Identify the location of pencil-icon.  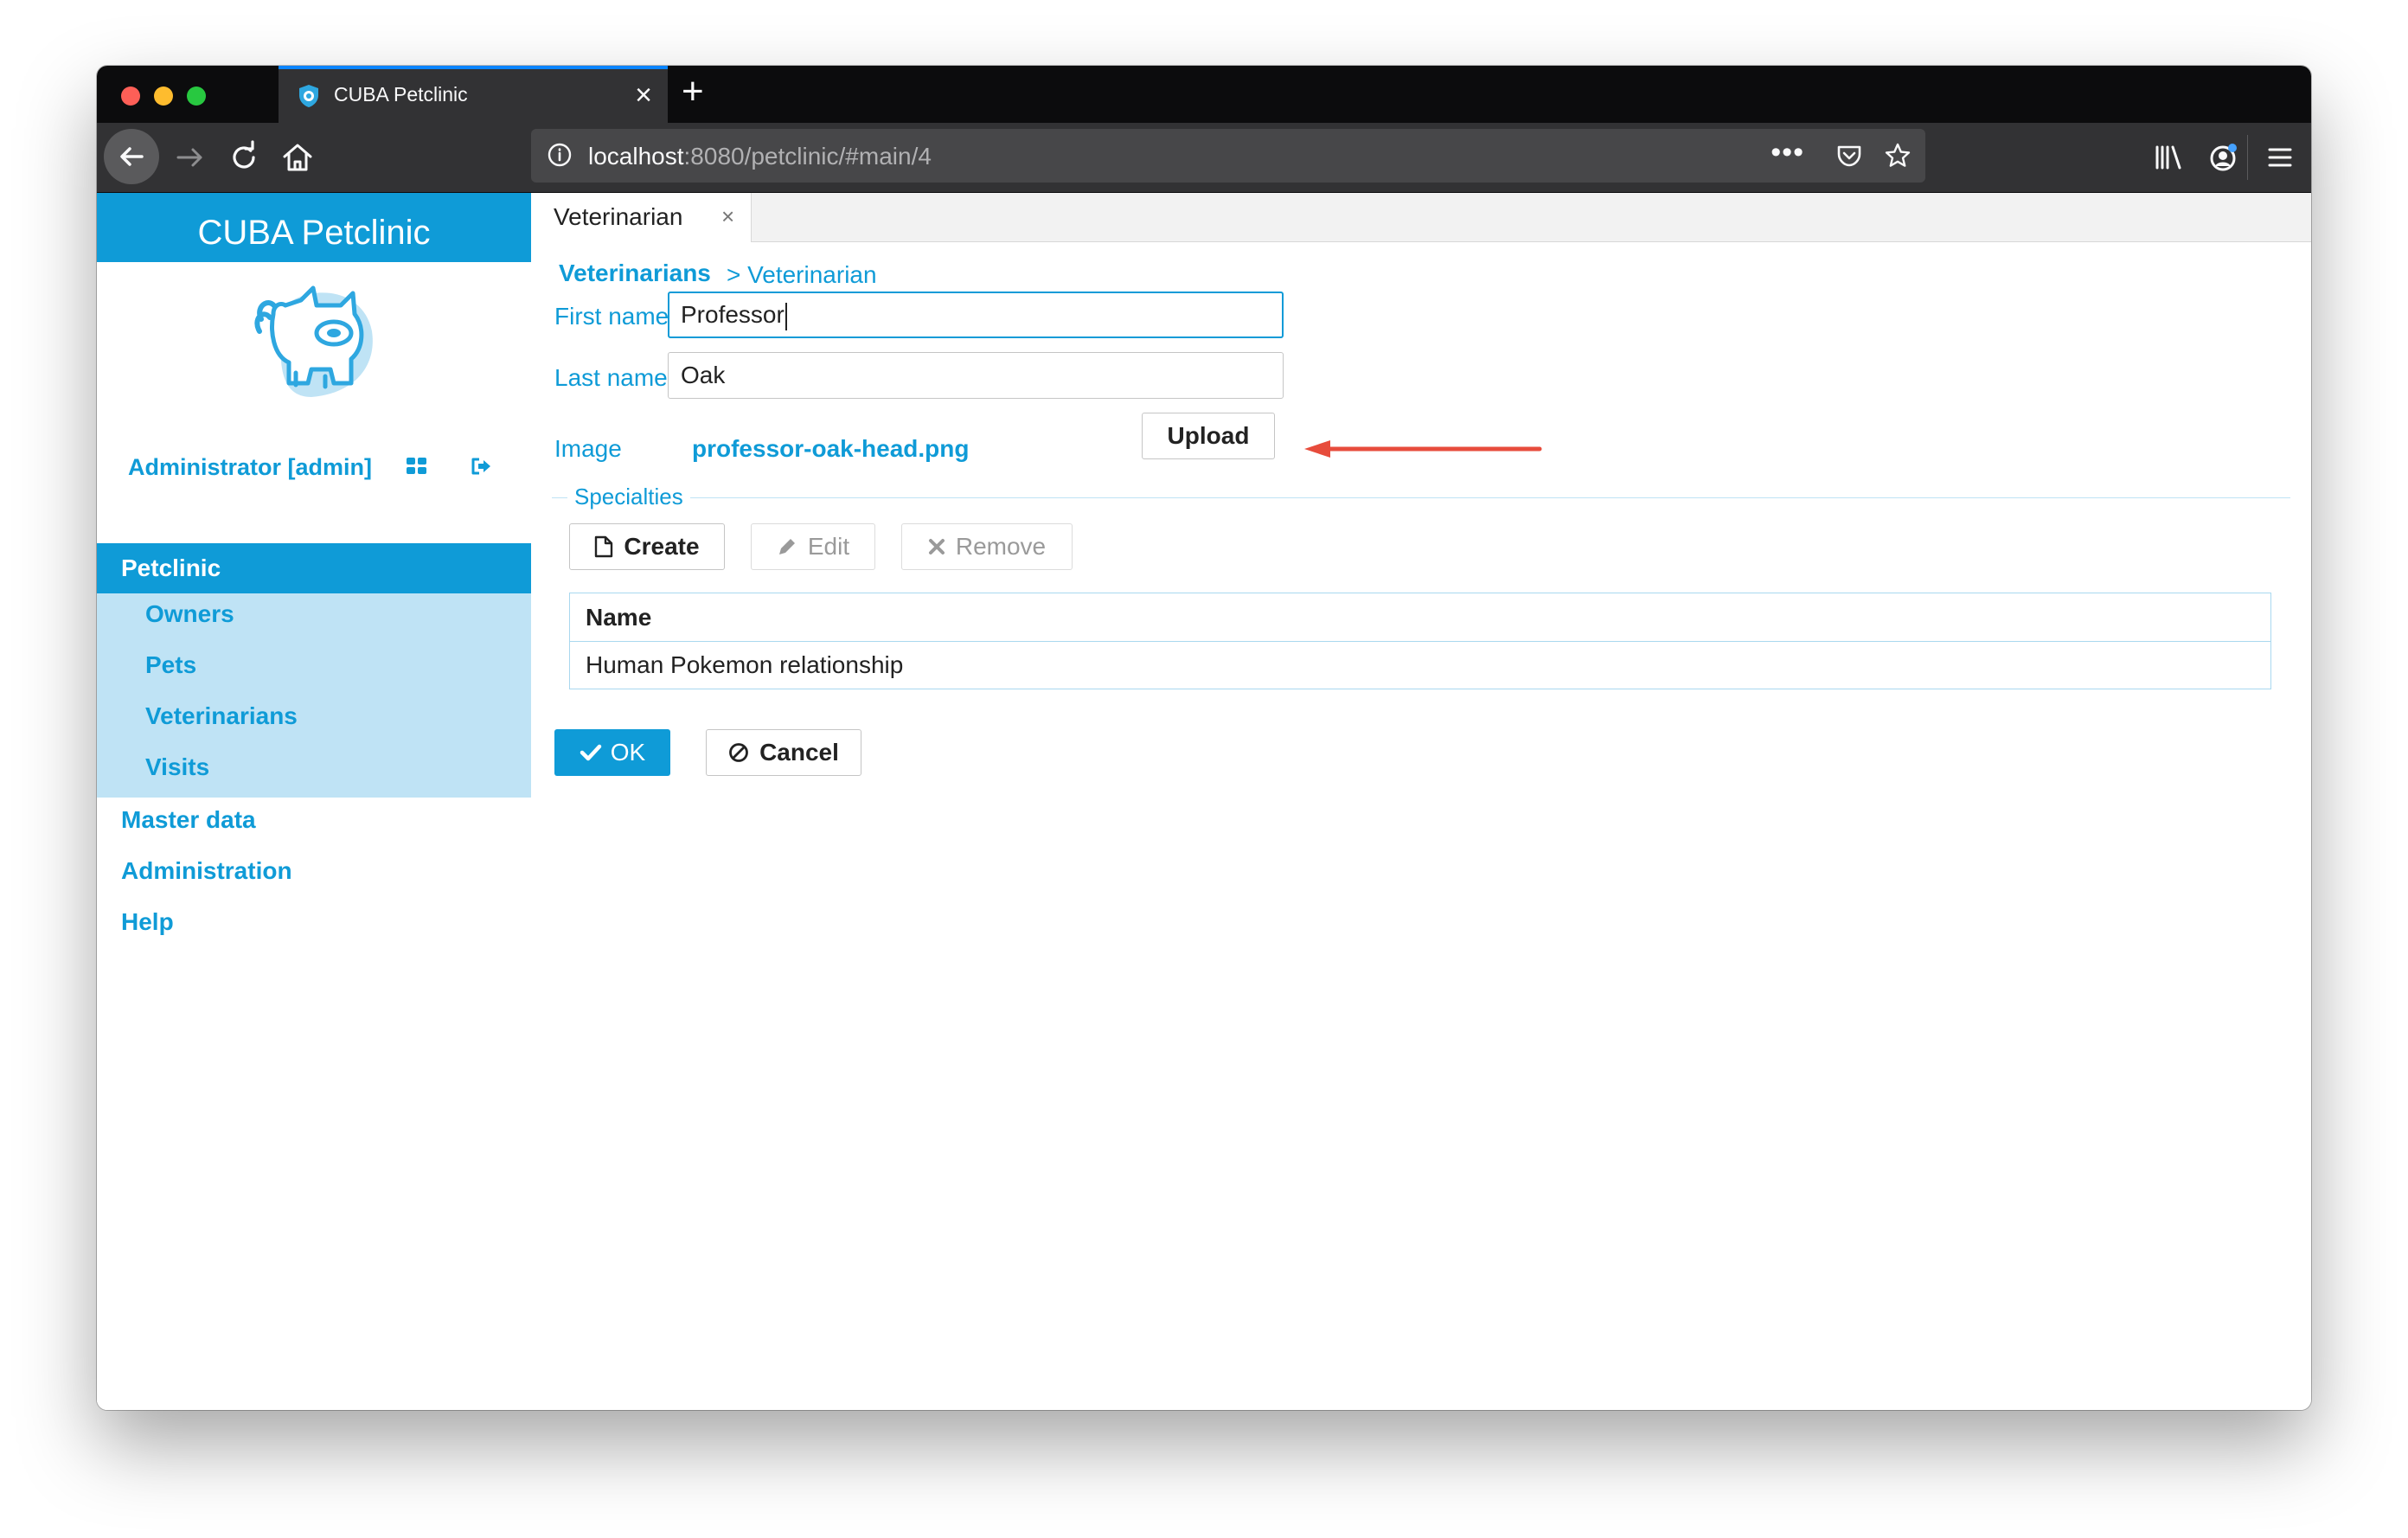
(786, 546).